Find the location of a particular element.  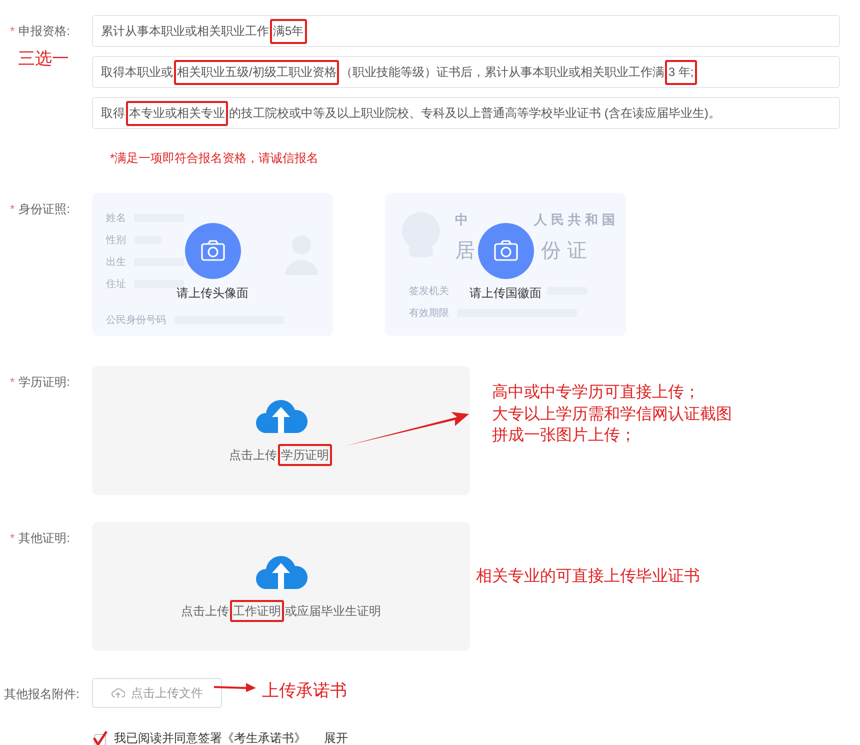

card-title: 人民共和国 is located at coordinates (576, 220).